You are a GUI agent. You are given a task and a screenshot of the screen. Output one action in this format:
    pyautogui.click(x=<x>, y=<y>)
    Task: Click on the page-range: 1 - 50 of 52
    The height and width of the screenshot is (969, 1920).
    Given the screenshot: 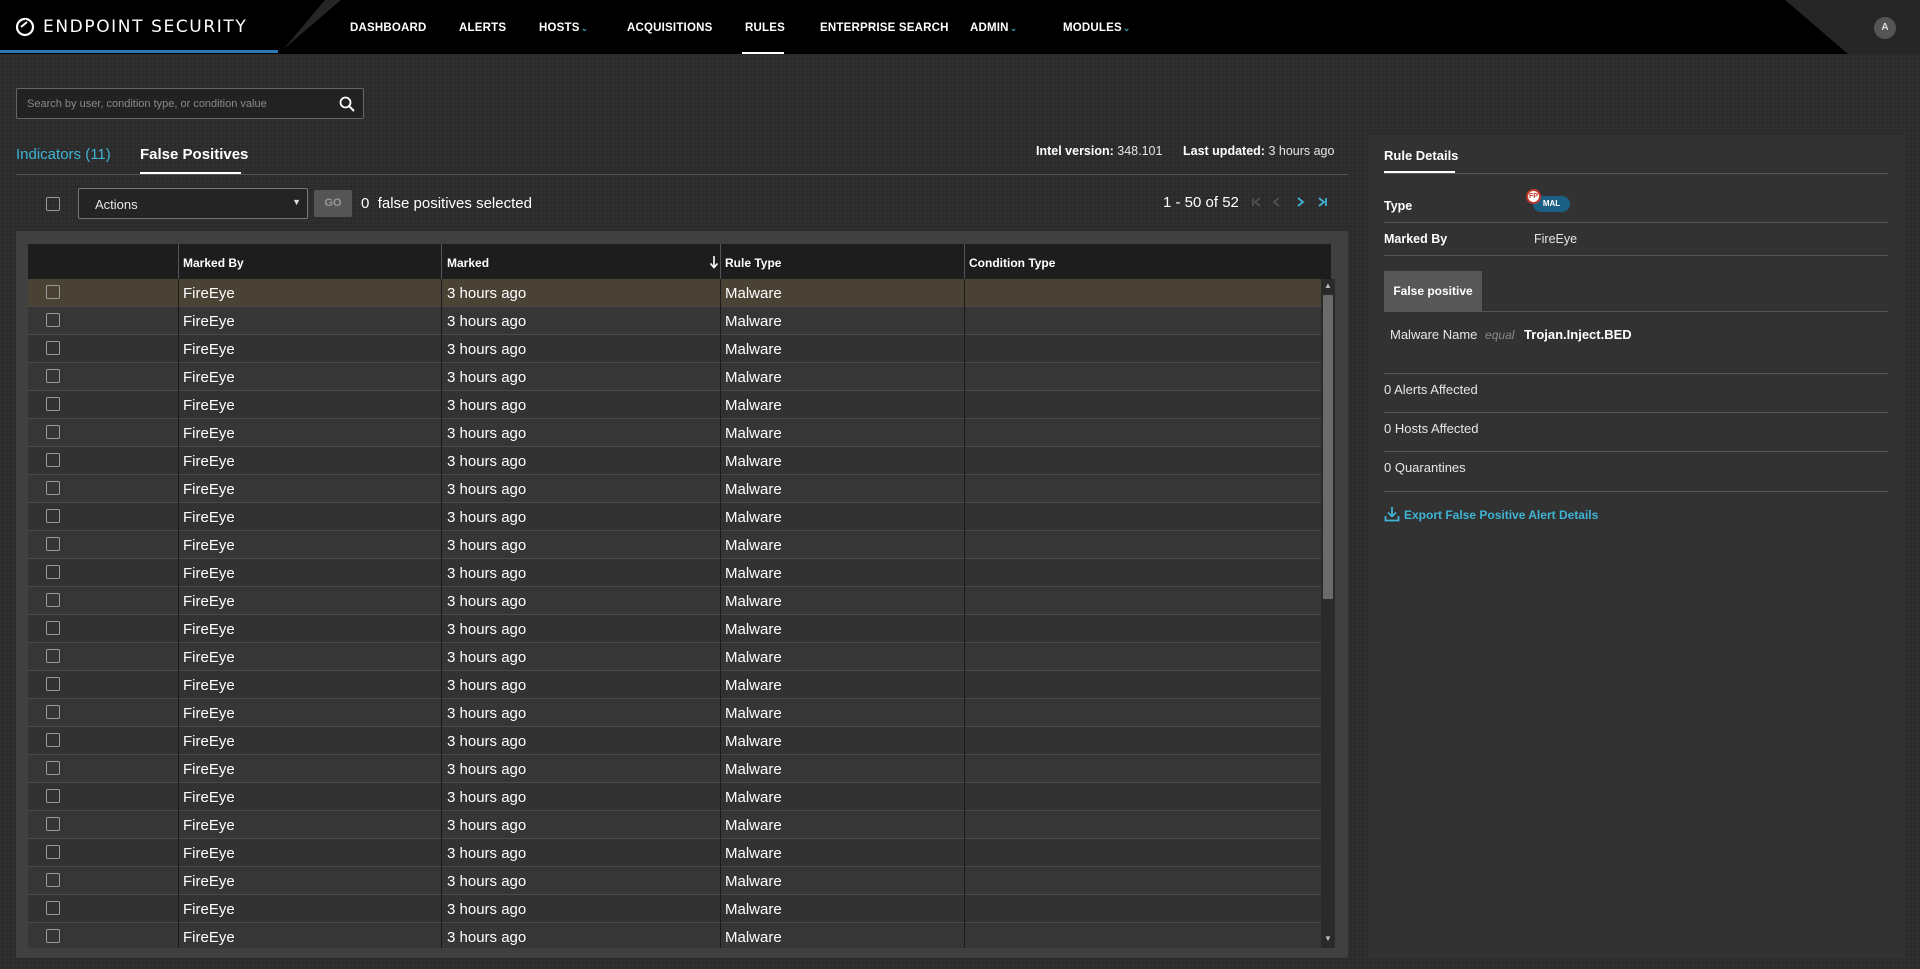 What is the action you would take?
    pyautogui.click(x=1201, y=202)
    